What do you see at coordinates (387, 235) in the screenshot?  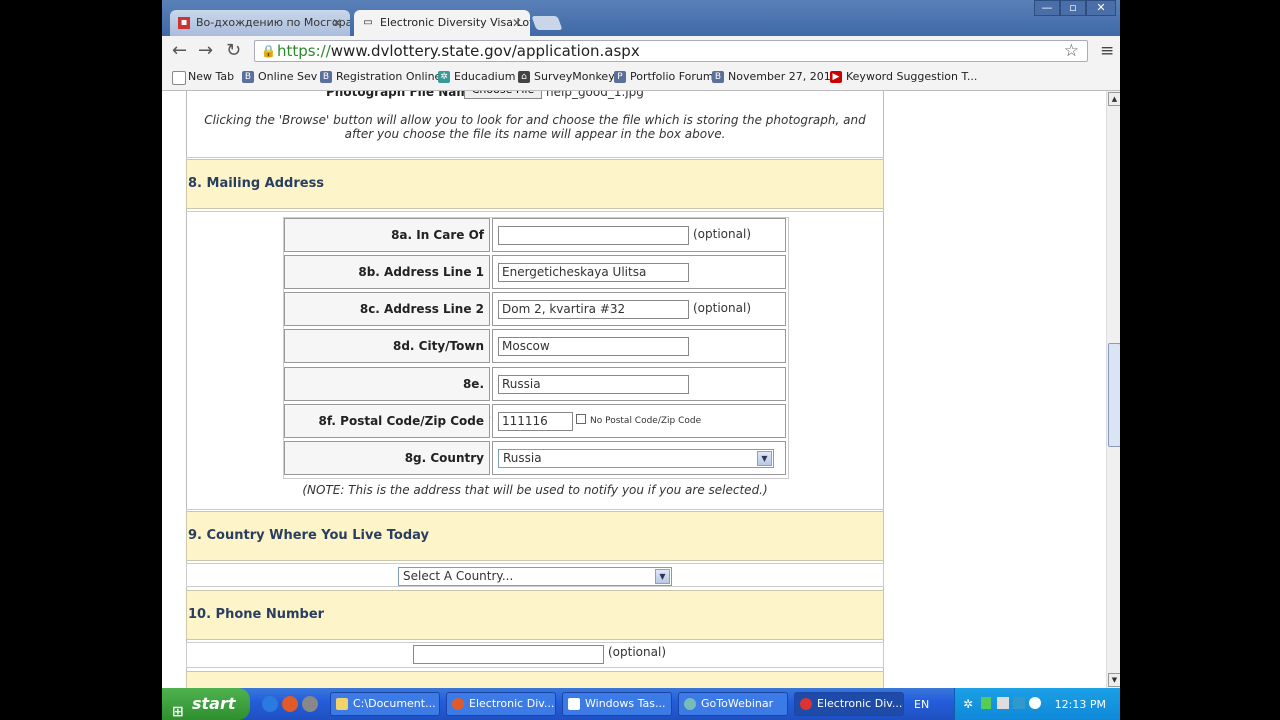 I see `field-label: 8a. In Care Of` at bounding box center [387, 235].